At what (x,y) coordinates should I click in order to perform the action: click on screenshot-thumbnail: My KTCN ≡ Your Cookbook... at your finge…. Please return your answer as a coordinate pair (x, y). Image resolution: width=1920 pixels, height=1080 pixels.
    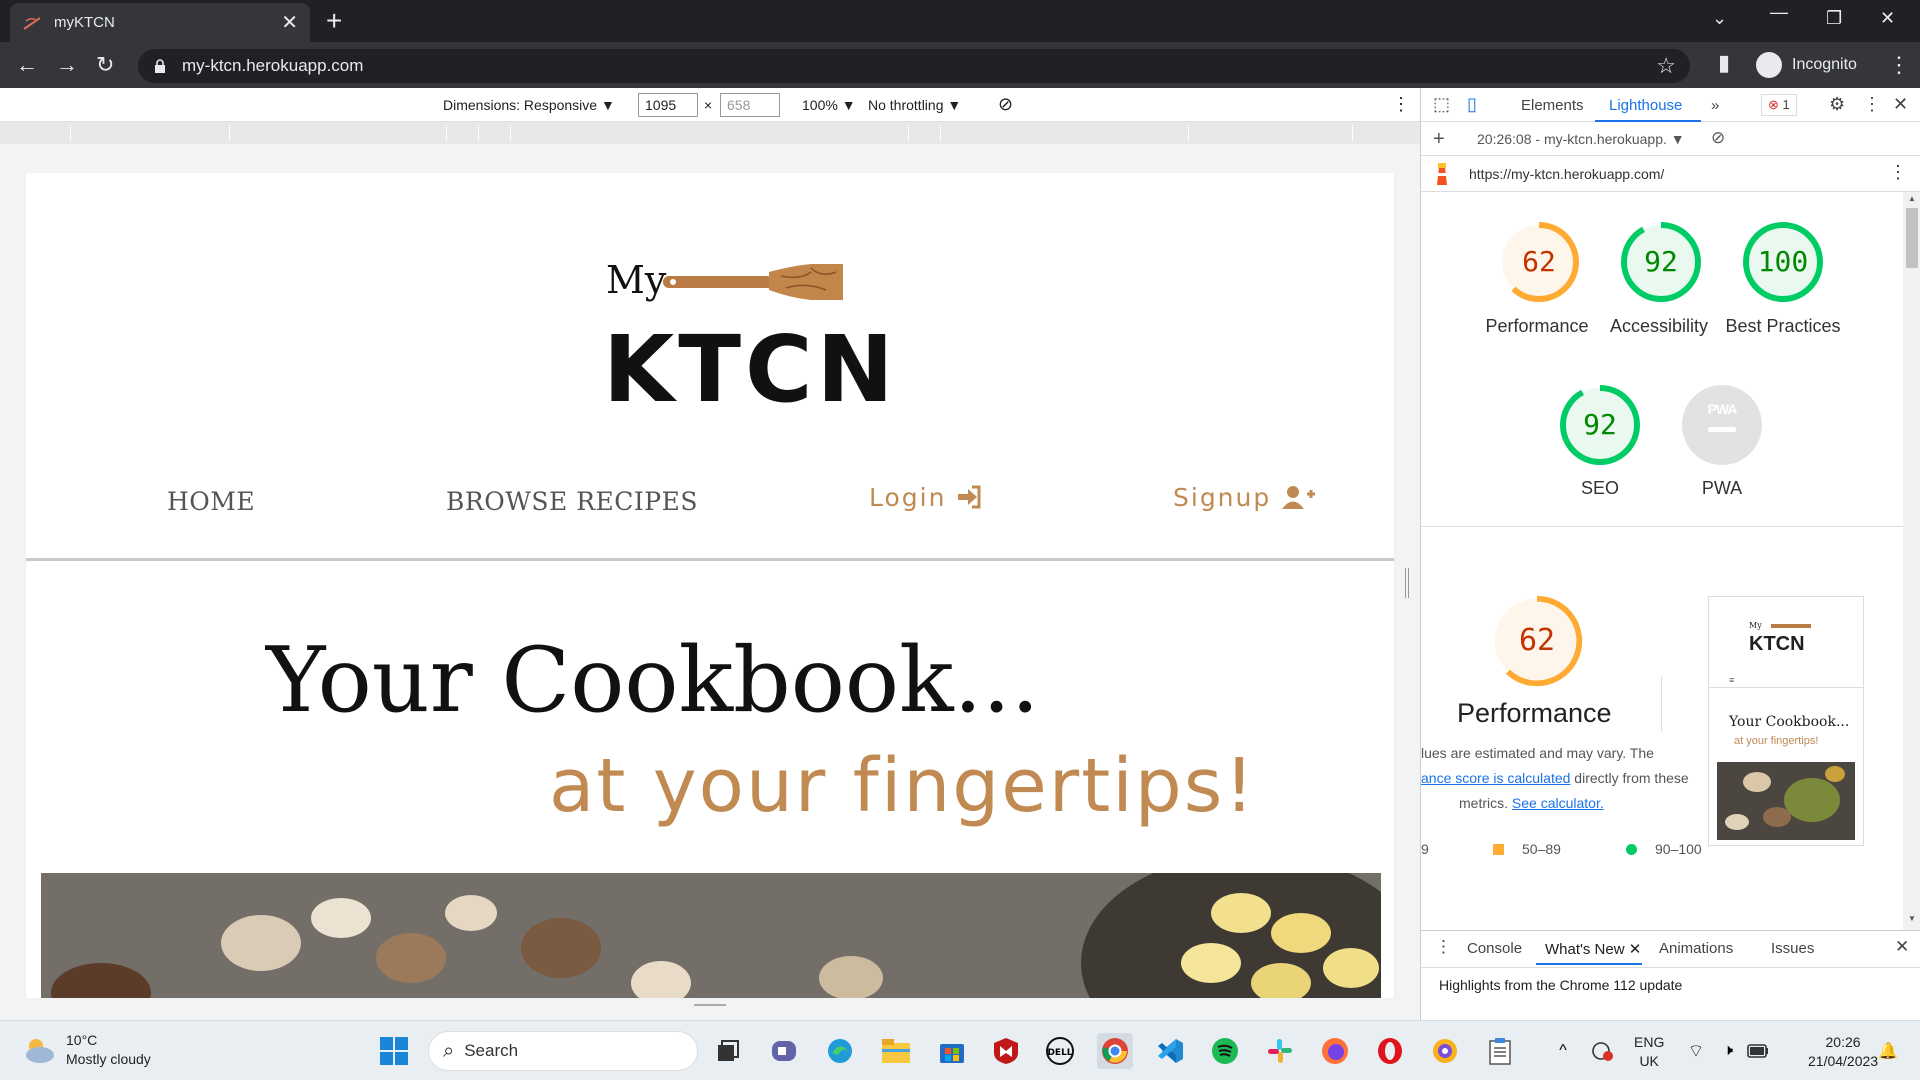
    Looking at the image, I should click on (1786, 721).